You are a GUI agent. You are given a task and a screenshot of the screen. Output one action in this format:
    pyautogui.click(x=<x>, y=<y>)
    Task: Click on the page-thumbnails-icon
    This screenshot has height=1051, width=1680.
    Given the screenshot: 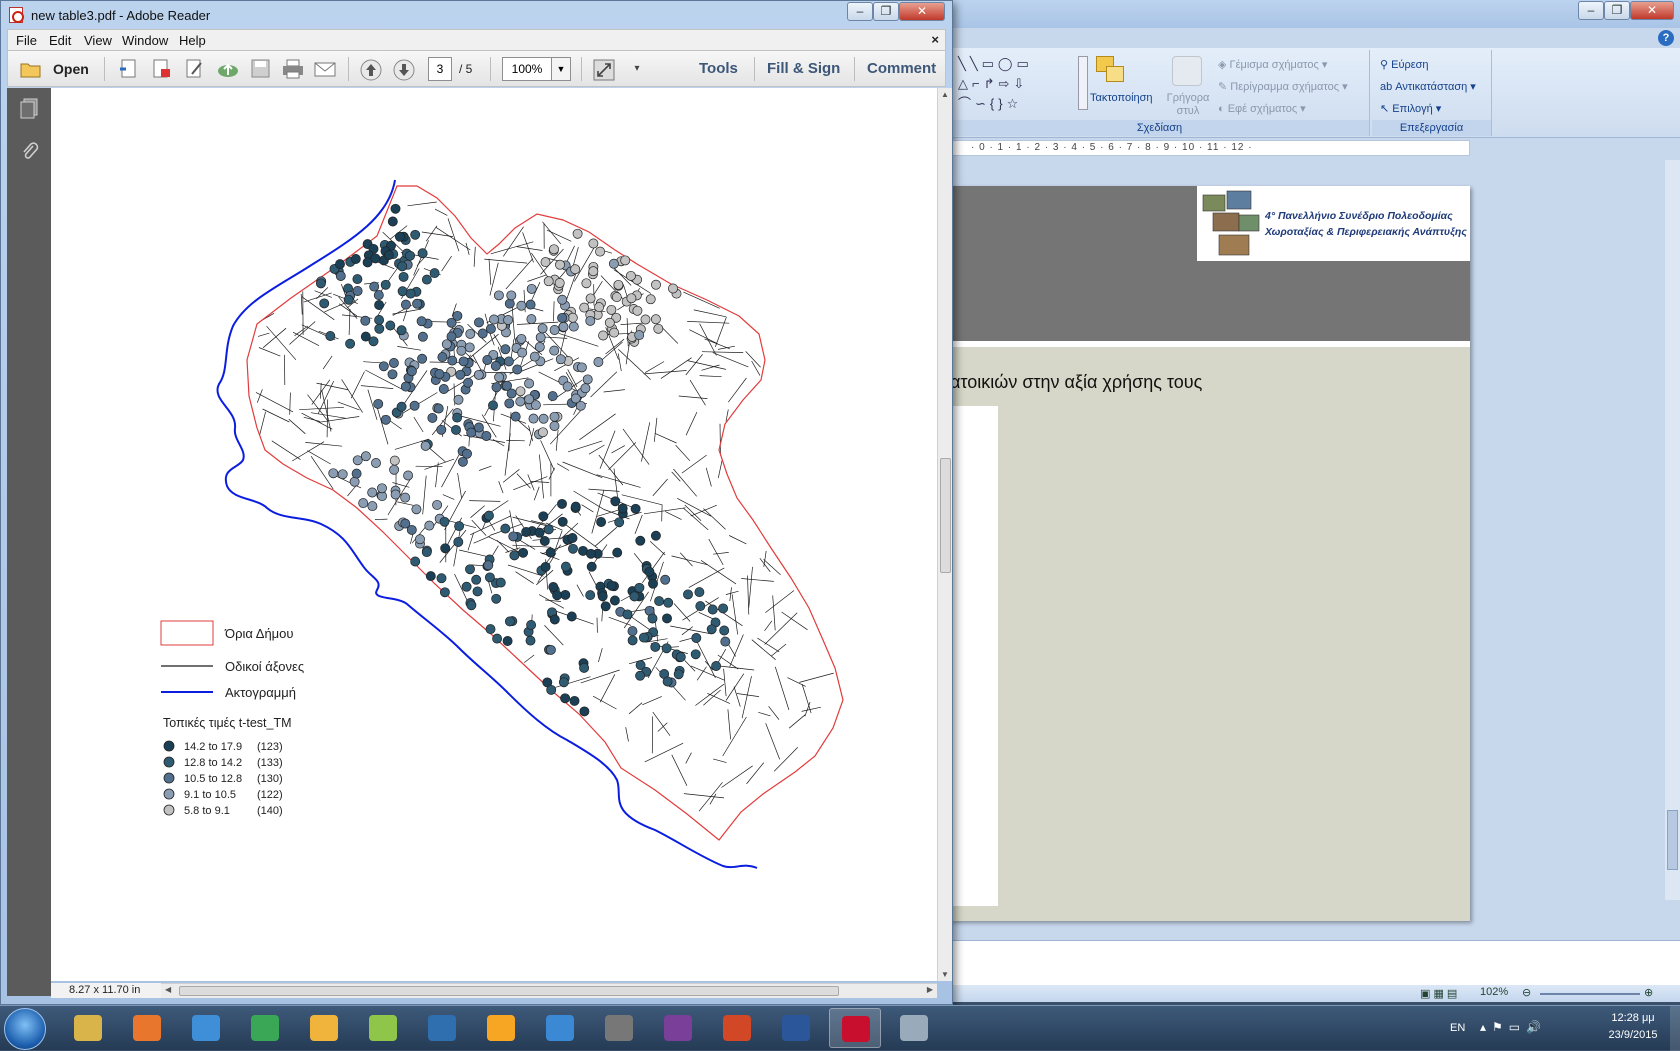 What is the action you would take?
    pyautogui.click(x=29, y=109)
    